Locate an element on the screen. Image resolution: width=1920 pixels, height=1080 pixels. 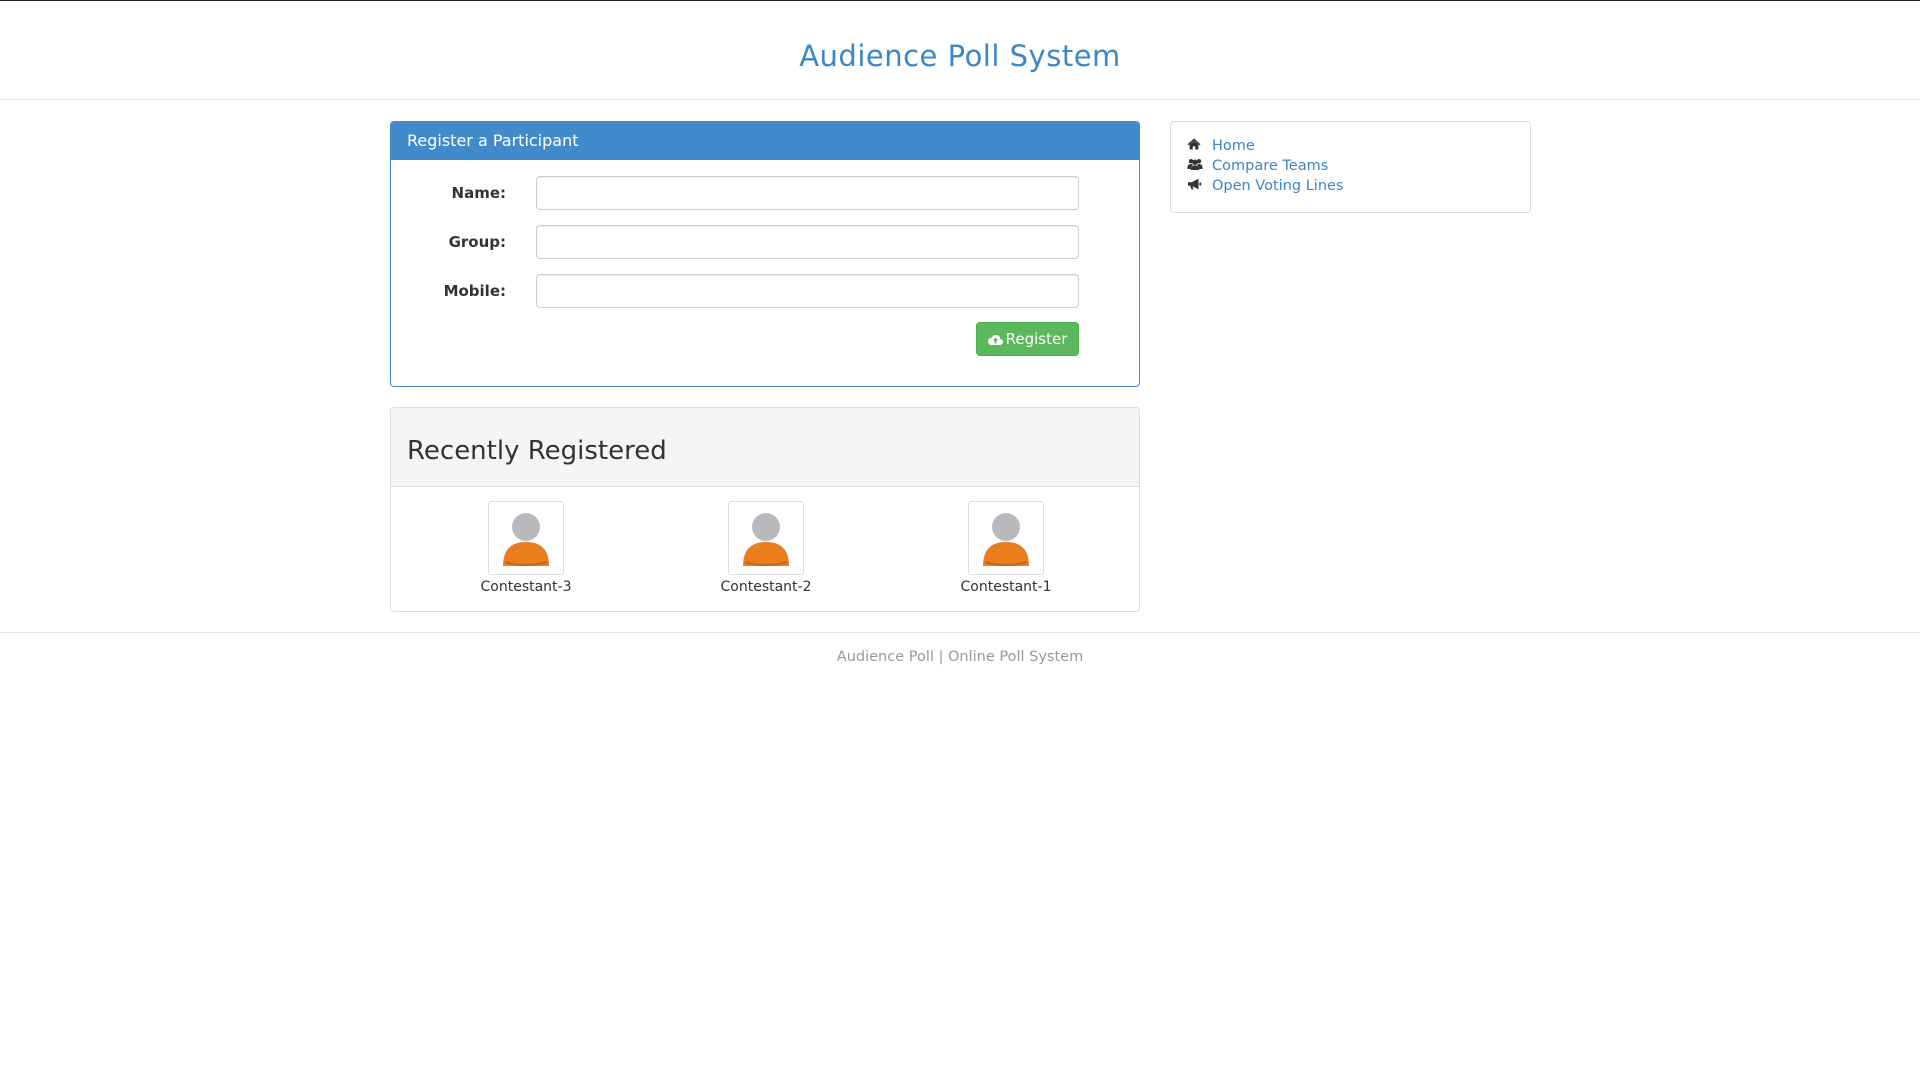
contestant-name: Contestant-2 is located at coordinates (766, 587).